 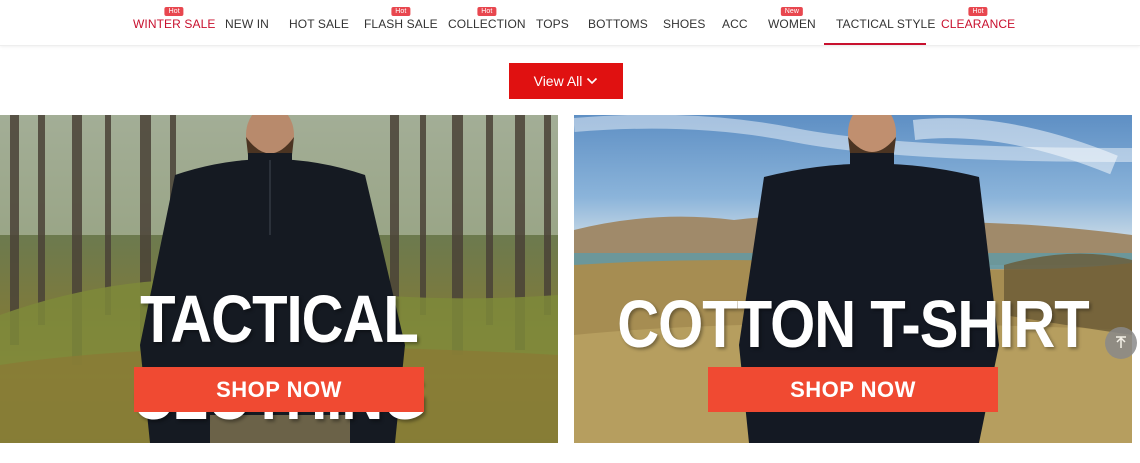 I want to click on arrow-up-icon, so click(x=1121, y=342).